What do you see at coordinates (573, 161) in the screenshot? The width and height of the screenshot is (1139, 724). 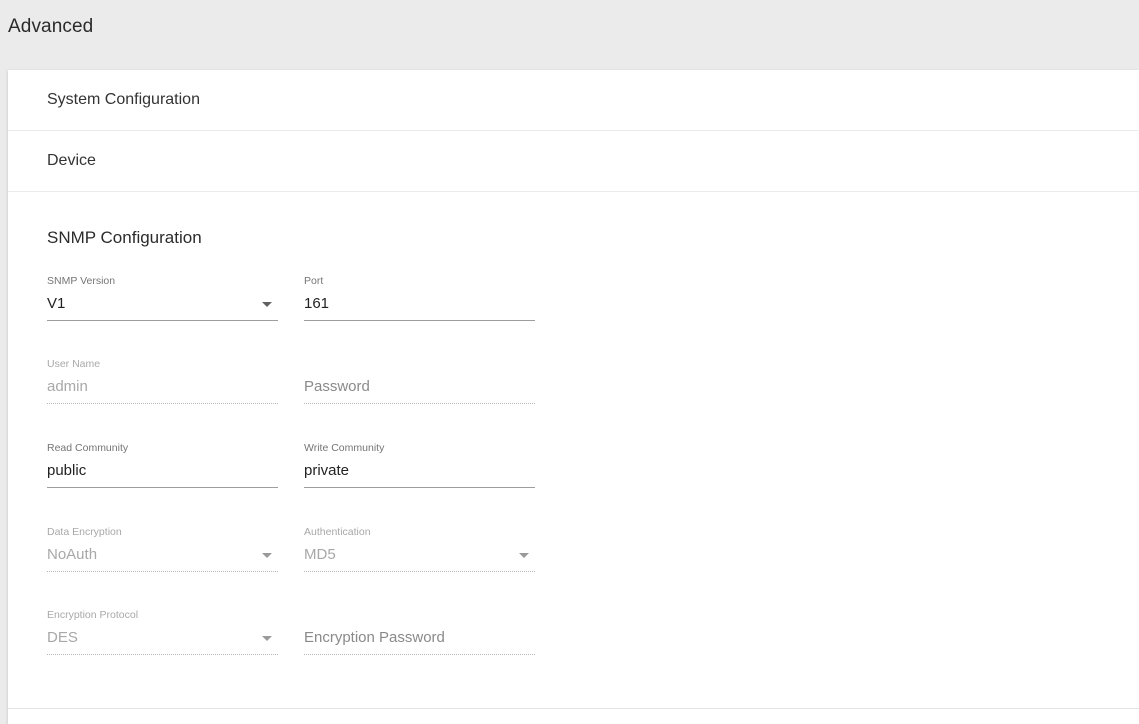 I see `section-device: Device` at bounding box center [573, 161].